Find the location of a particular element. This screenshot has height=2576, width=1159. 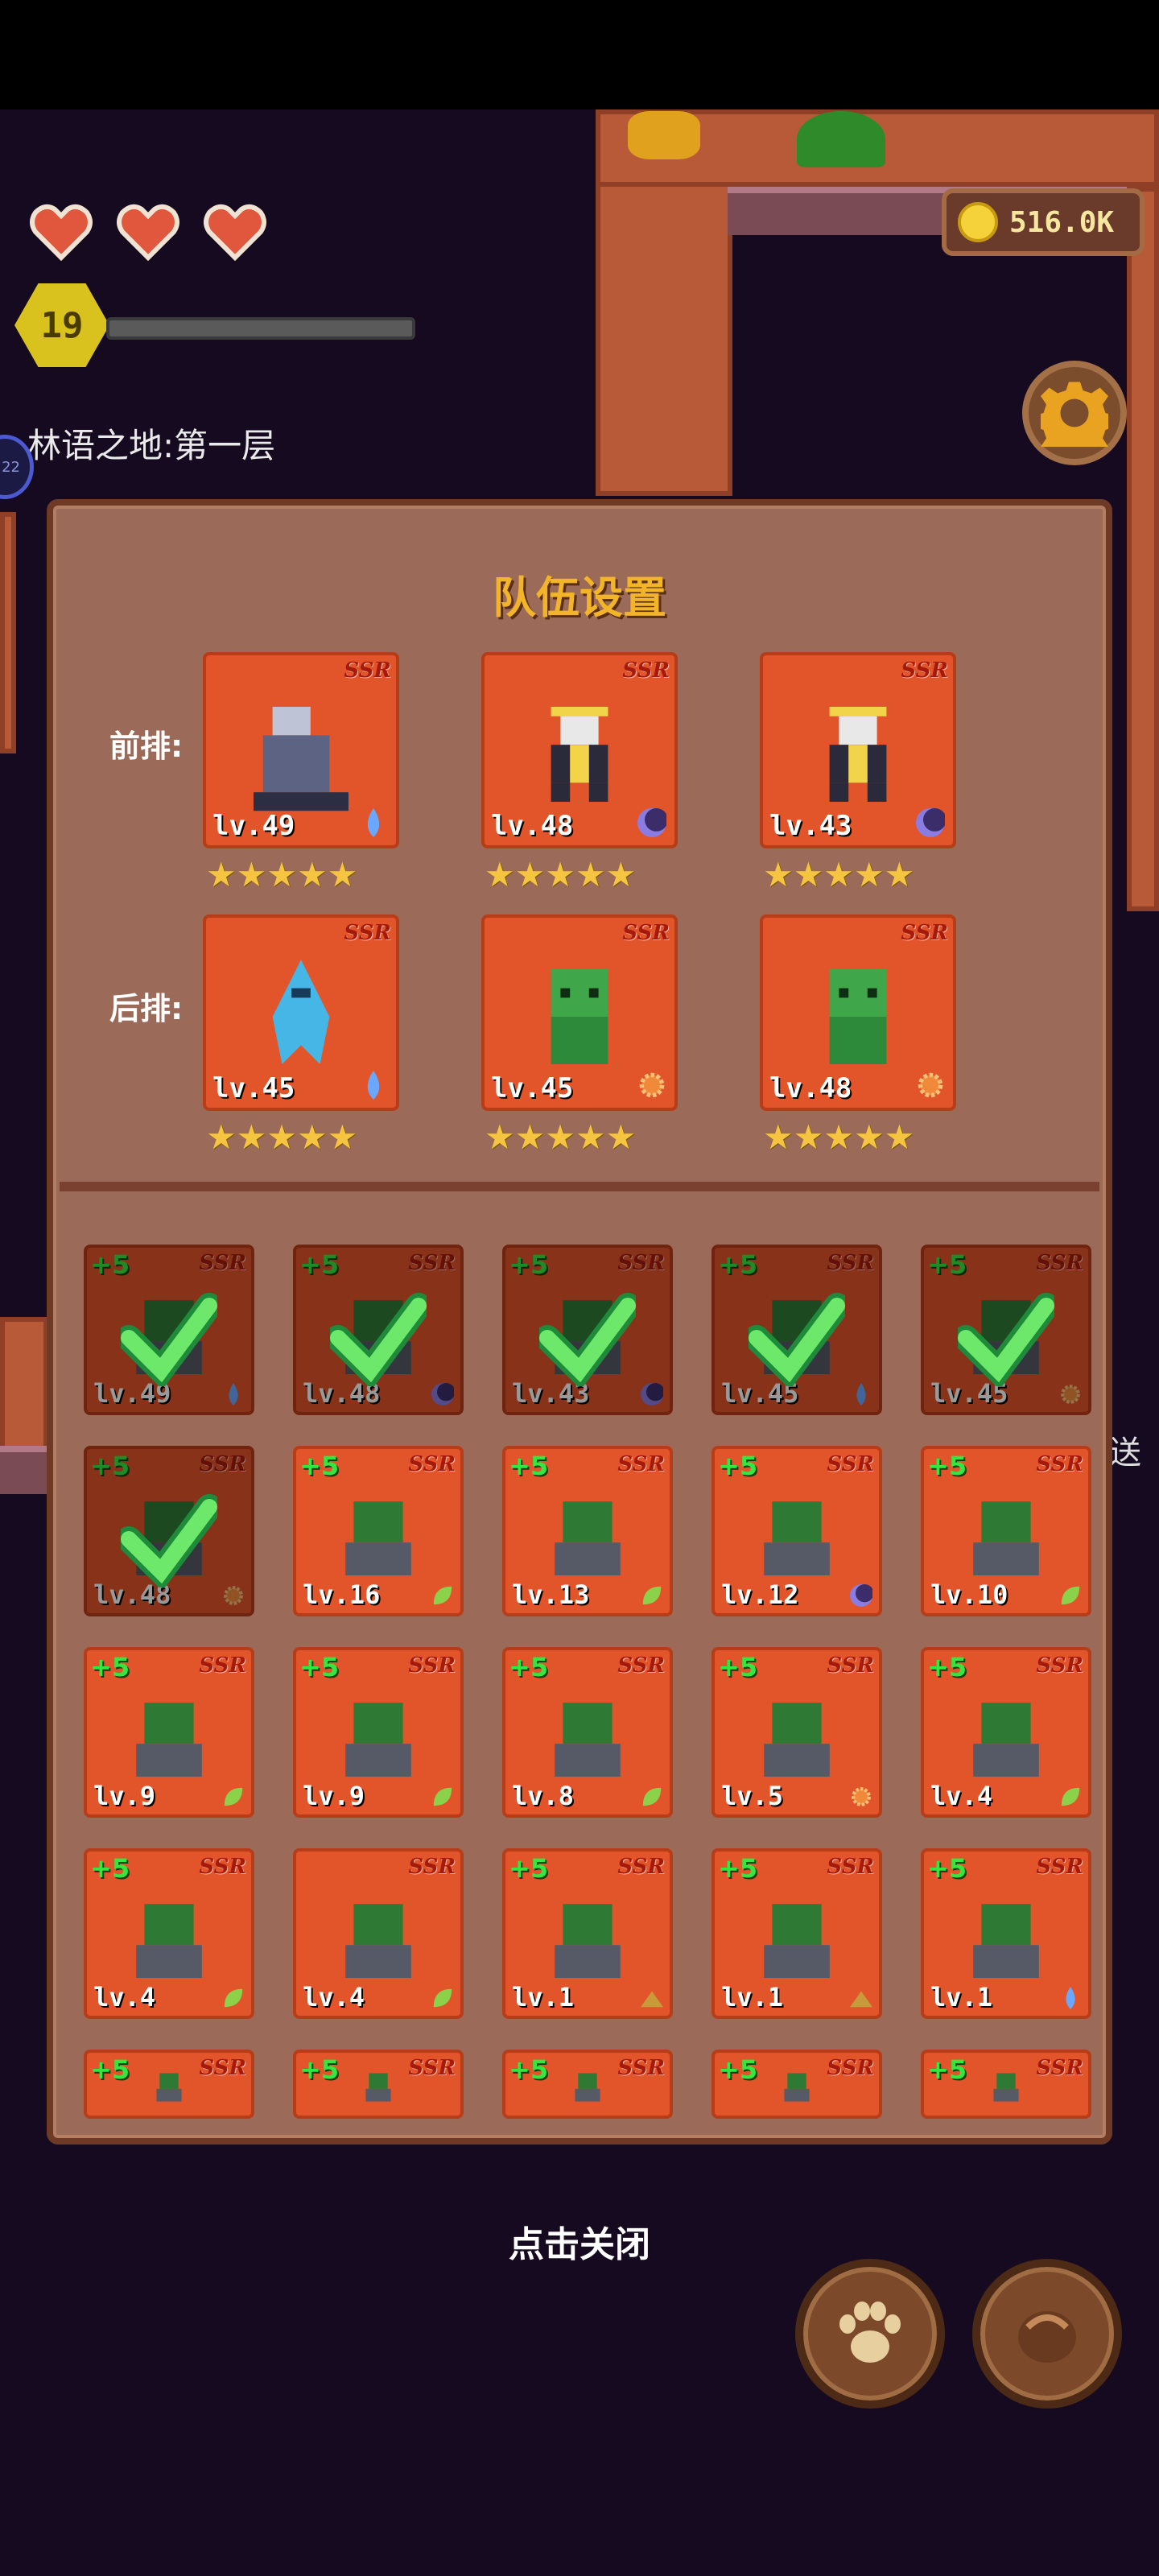

bag-button is located at coordinates (1047, 2334).